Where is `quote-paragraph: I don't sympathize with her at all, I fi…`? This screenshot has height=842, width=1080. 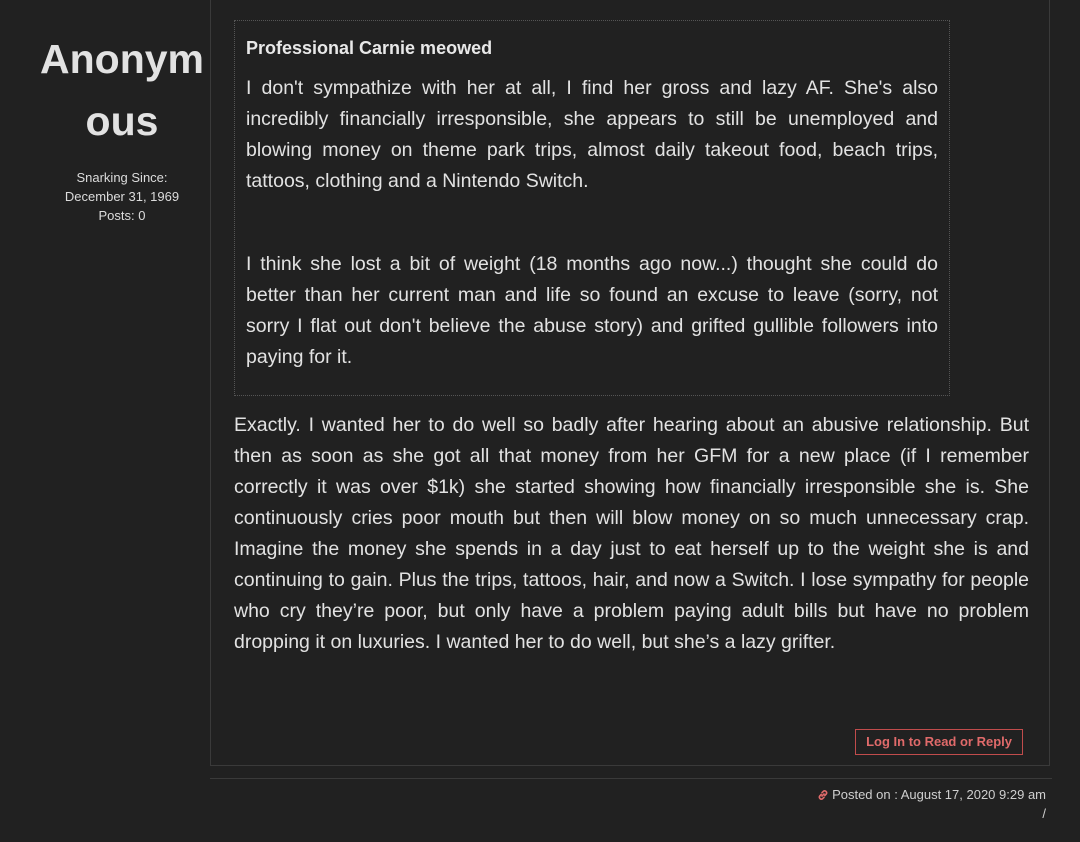
quote-paragraph: I don't sympathize with her at all, I fi… is located at coordinates (592, 134).